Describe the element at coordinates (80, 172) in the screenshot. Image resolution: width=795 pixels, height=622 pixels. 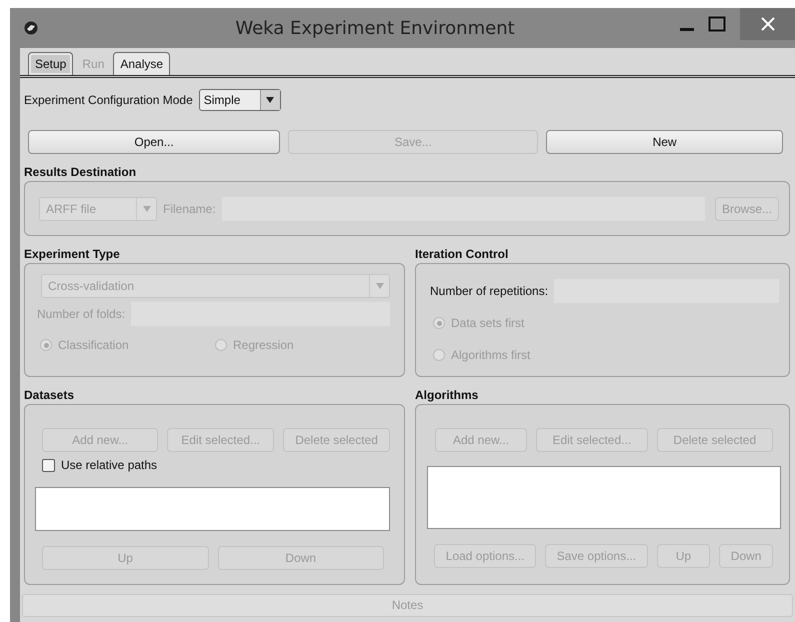
I see `section-title: Results Destination` at that location.